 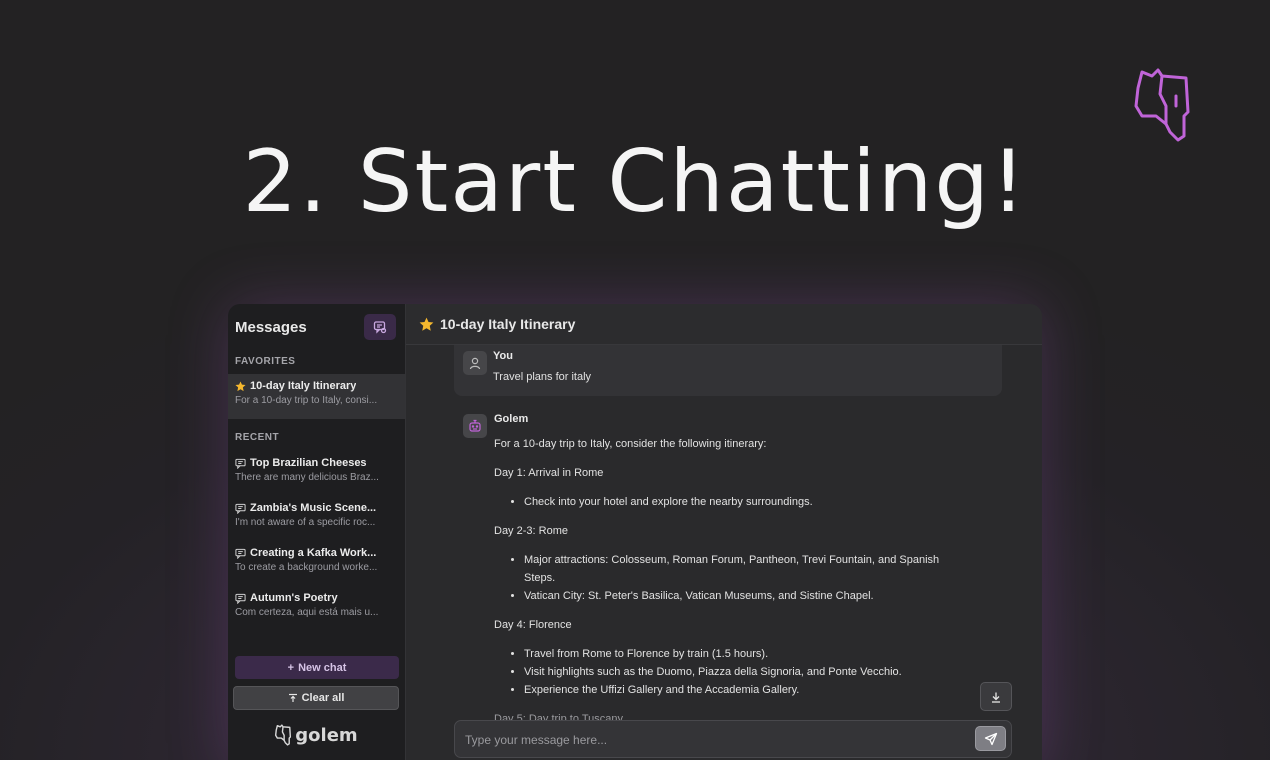 What do you see at coordinates (635, 182) in the screenshot?
I see `hero-title: 2. Start Chatting!` at bounding box center [635, 182].